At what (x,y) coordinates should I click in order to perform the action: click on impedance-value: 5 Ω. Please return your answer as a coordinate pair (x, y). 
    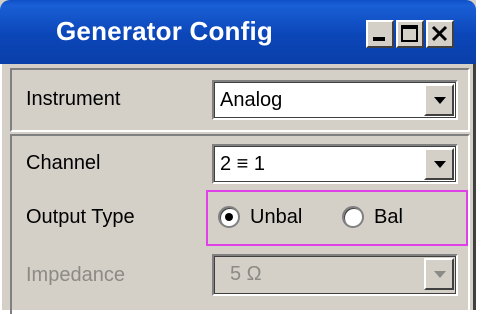
    Looking at the image, I should click on (246, 274).